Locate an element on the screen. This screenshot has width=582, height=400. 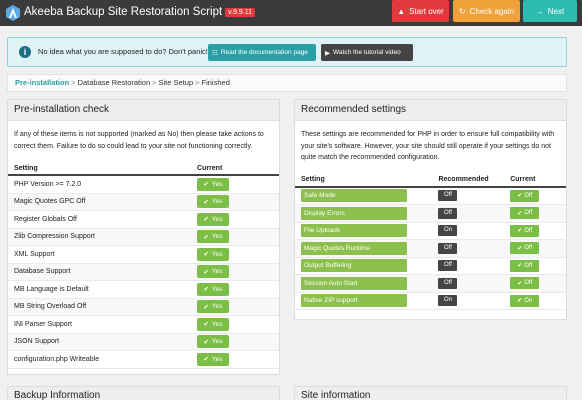
flame-icon: ▲ is located at coordinates (401, 11).